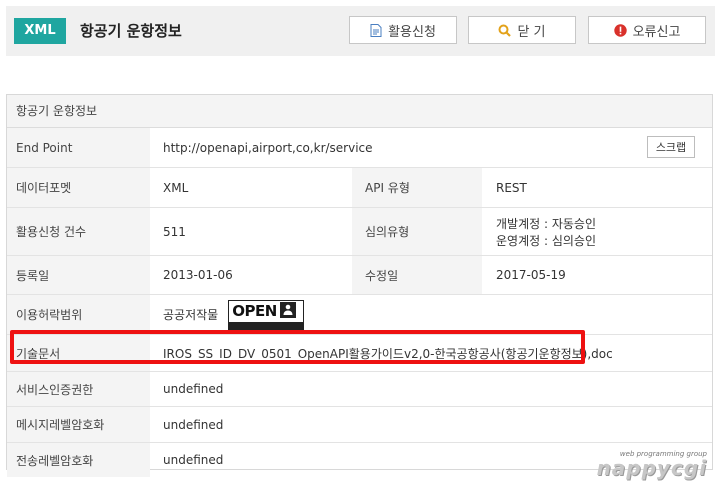  Describe the element at coordinates (78, 314) in the screenshot. I see `label-license: 이용허락범위` at that location.